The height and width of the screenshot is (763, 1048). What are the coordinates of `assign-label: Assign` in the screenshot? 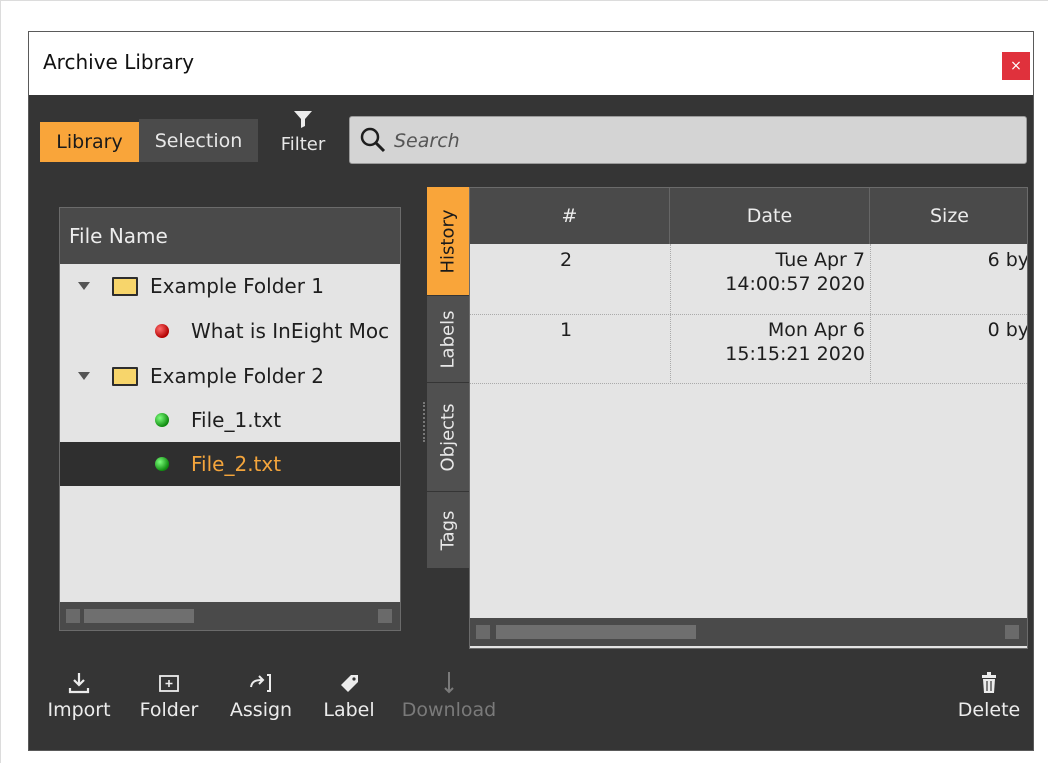 It's located at (261, 710).